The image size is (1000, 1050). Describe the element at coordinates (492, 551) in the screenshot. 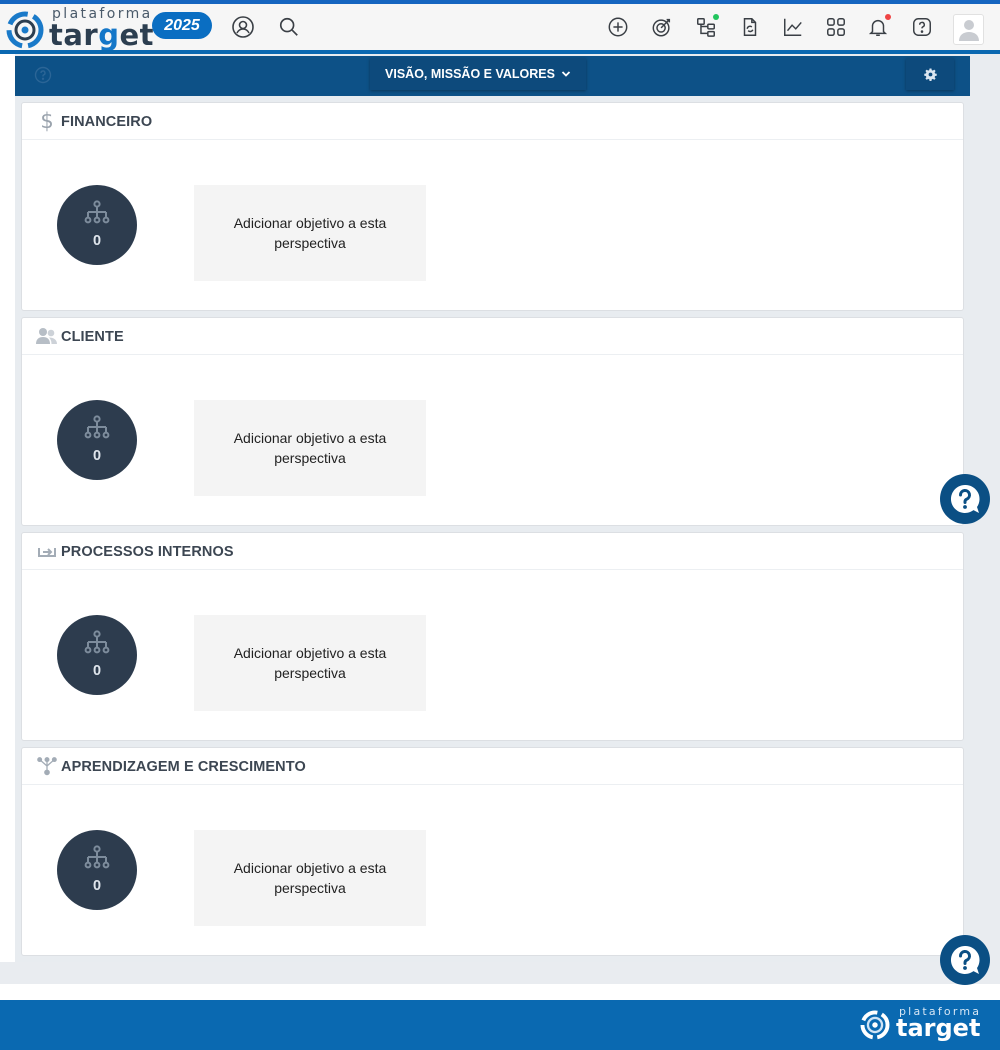

I see `panel-header: PROCESSOS INTERNOS` at that location.